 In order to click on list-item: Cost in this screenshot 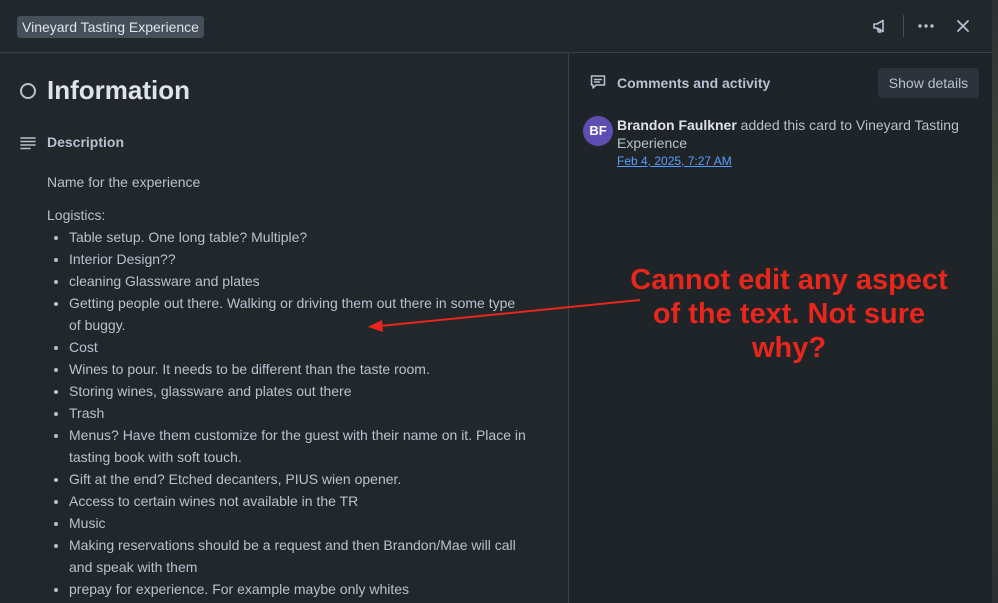, I will do `click(298, 347)`.